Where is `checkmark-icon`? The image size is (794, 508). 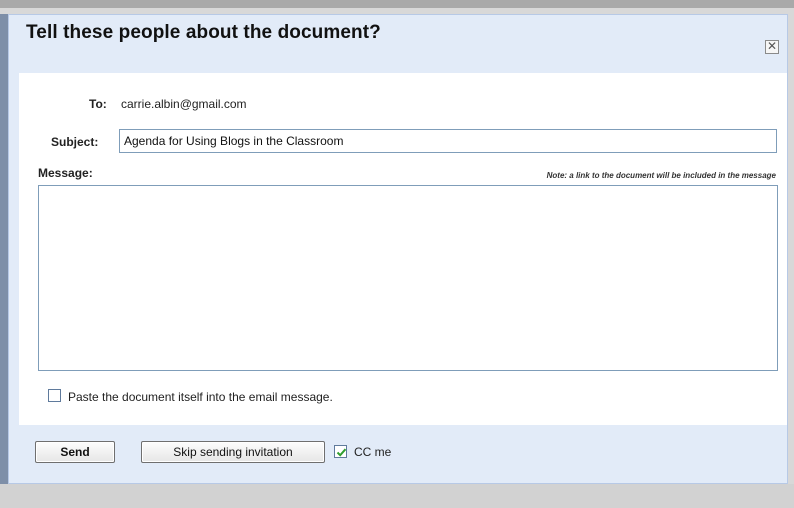
checkmark-icon is located at coordinates (341, 452).